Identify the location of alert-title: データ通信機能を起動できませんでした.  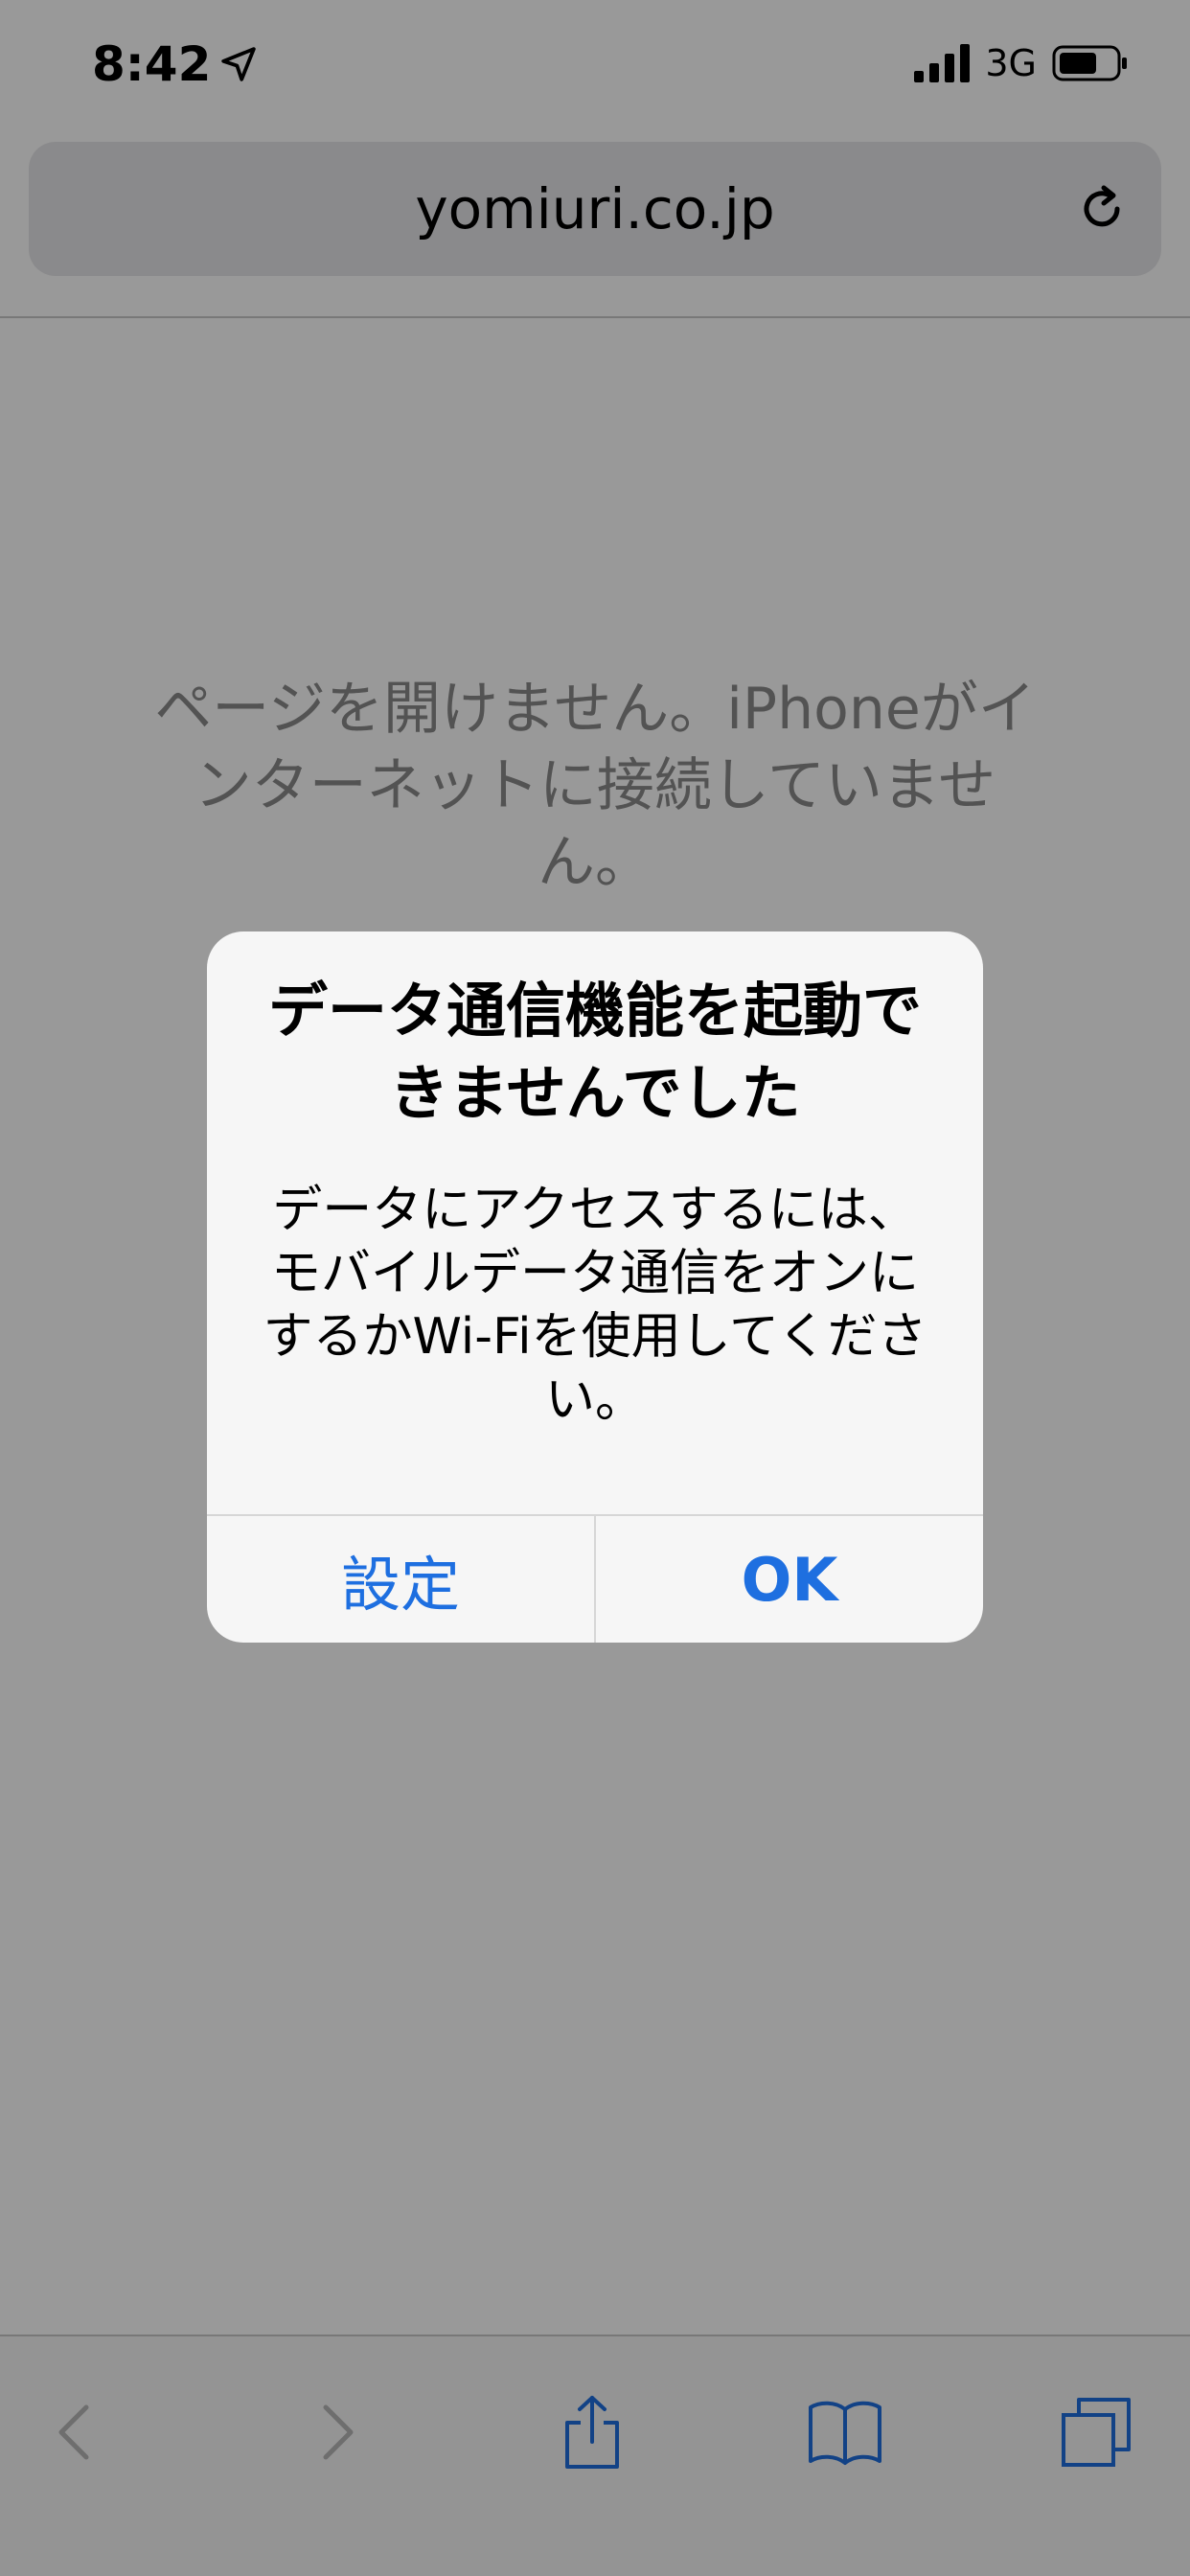
(594, 1052).